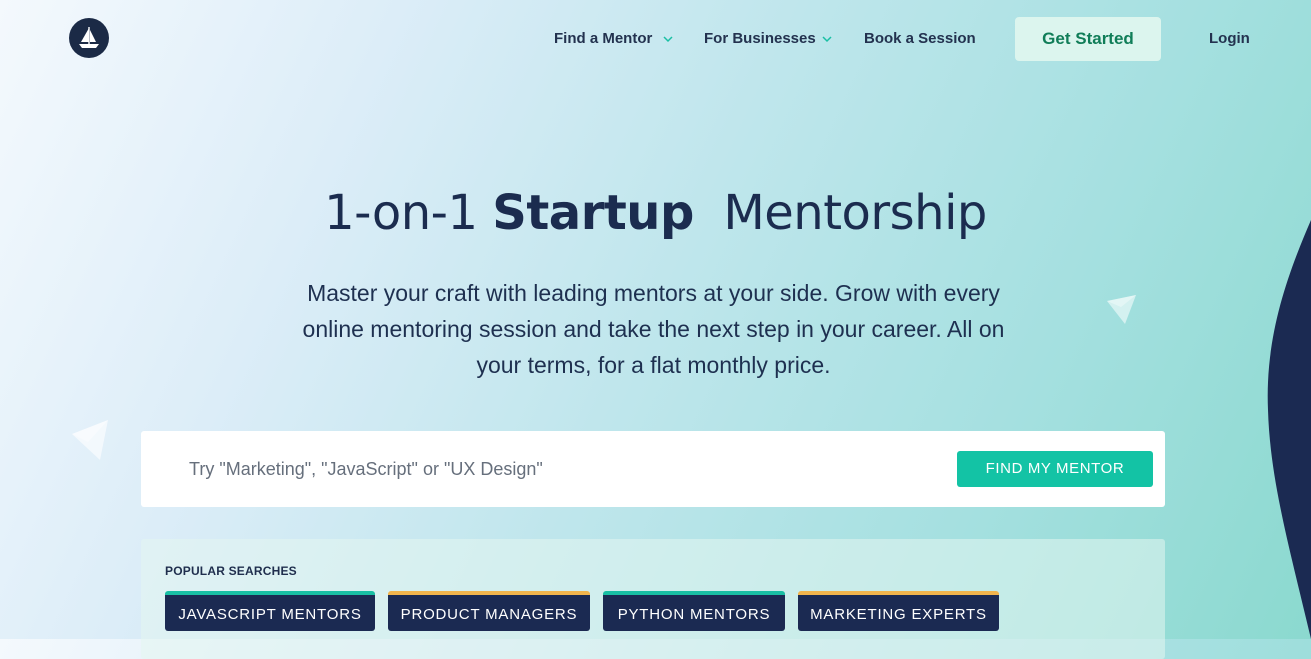 The height and width of the screenshot is (659, 1311). I want to click on find-my-mentor-button: FIND MY MENTOR, so click(1055, 469).